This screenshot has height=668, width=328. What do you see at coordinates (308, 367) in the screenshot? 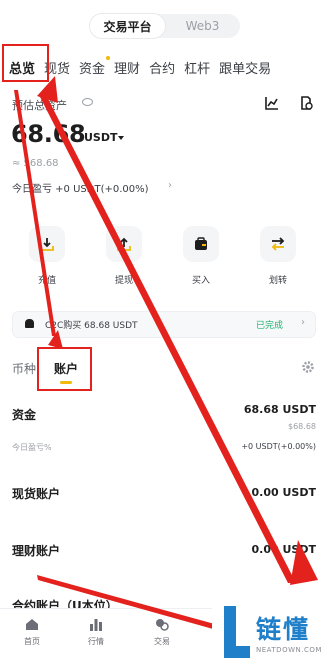
I see `gear-icon` at bounding box center [308, 367].